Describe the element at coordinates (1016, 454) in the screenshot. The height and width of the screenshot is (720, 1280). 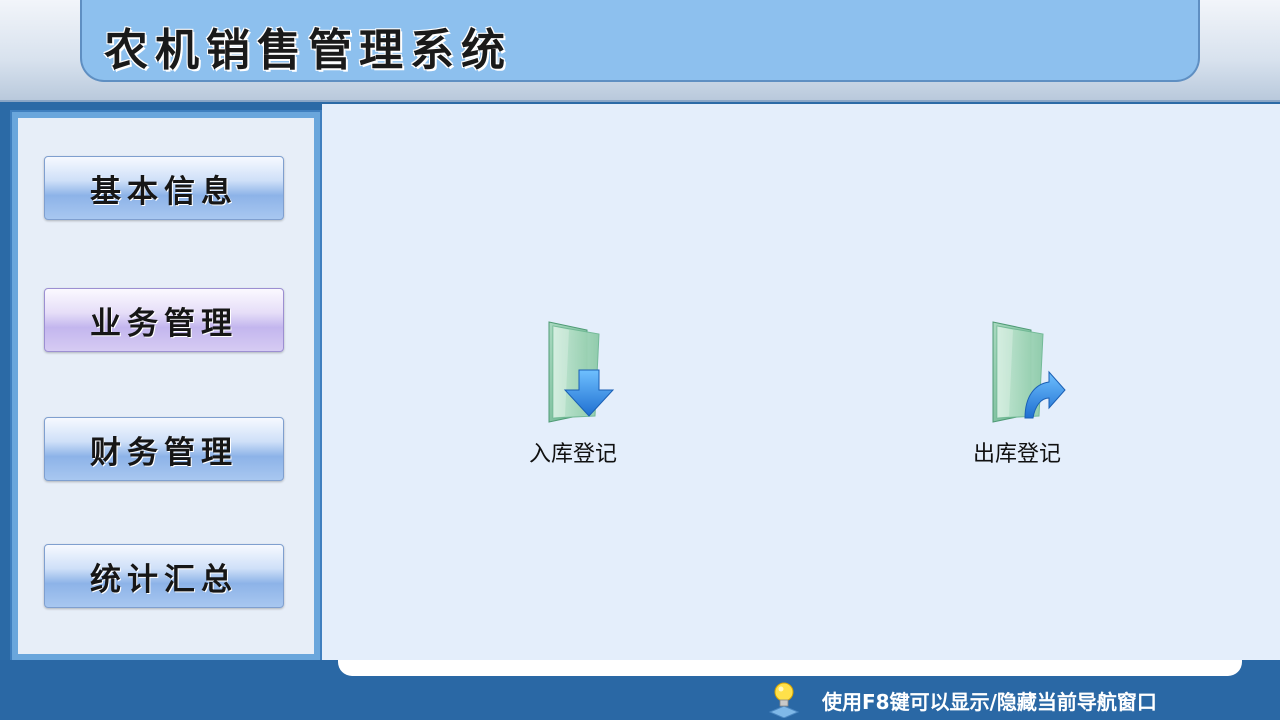
I see `stock-out-register-label: 出库登记` at that location.